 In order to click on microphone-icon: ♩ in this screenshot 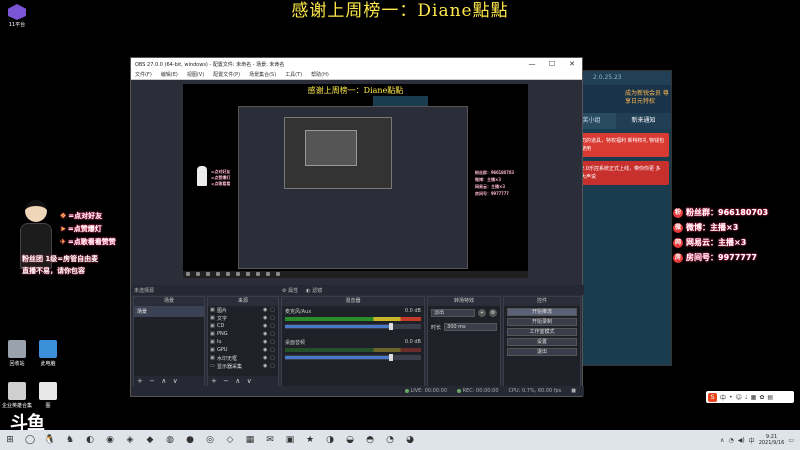, I will do `click(746, 397)`.